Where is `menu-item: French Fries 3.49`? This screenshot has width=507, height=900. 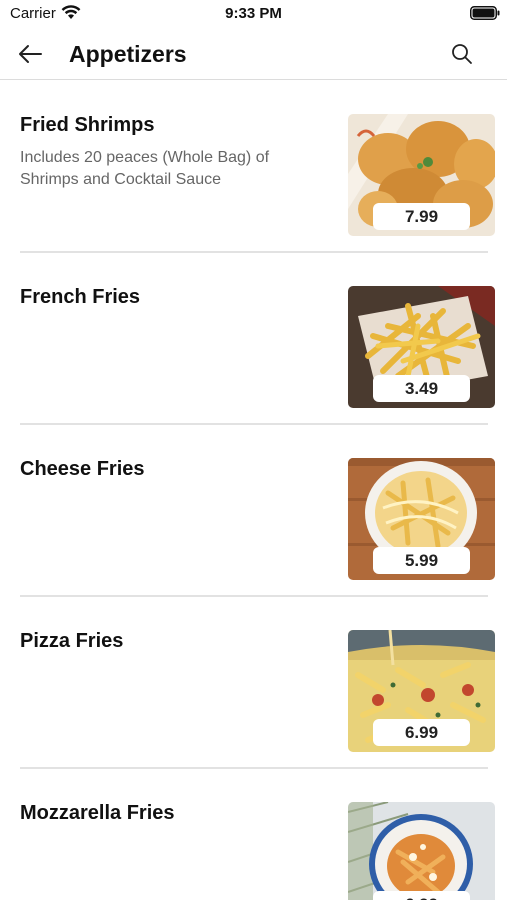 menu-item: French Fries 3.49 is located at coordinates (257, 347).